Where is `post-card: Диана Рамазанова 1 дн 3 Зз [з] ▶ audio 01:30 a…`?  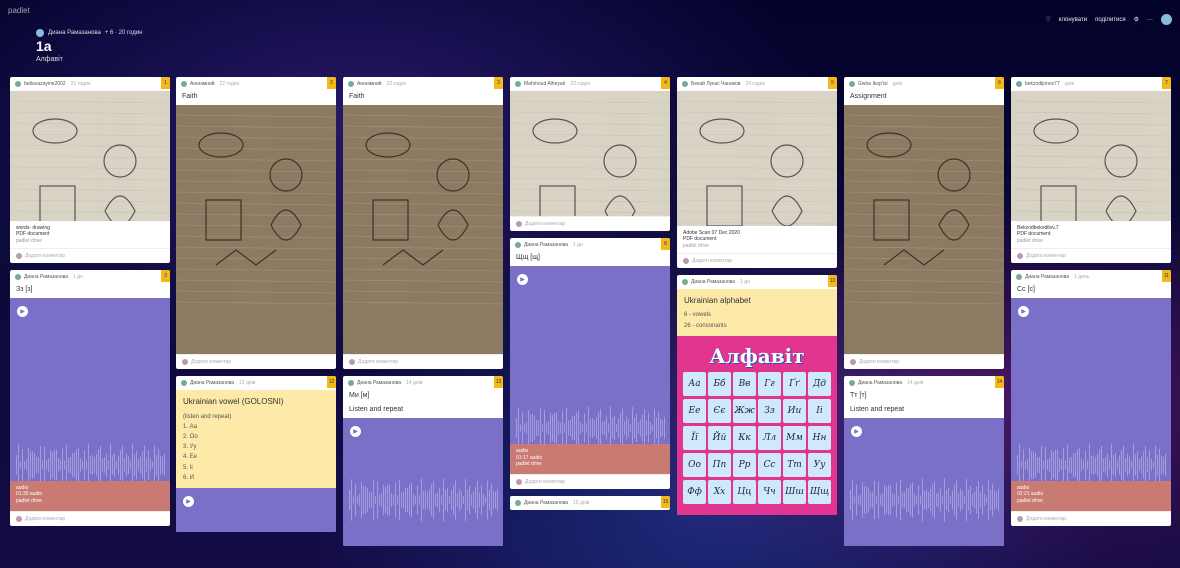 post-card: Диана Рамазанова 1 дн 3 Зз [з] ▶ audio 01:30 a… is located at coordinates (90, 397).